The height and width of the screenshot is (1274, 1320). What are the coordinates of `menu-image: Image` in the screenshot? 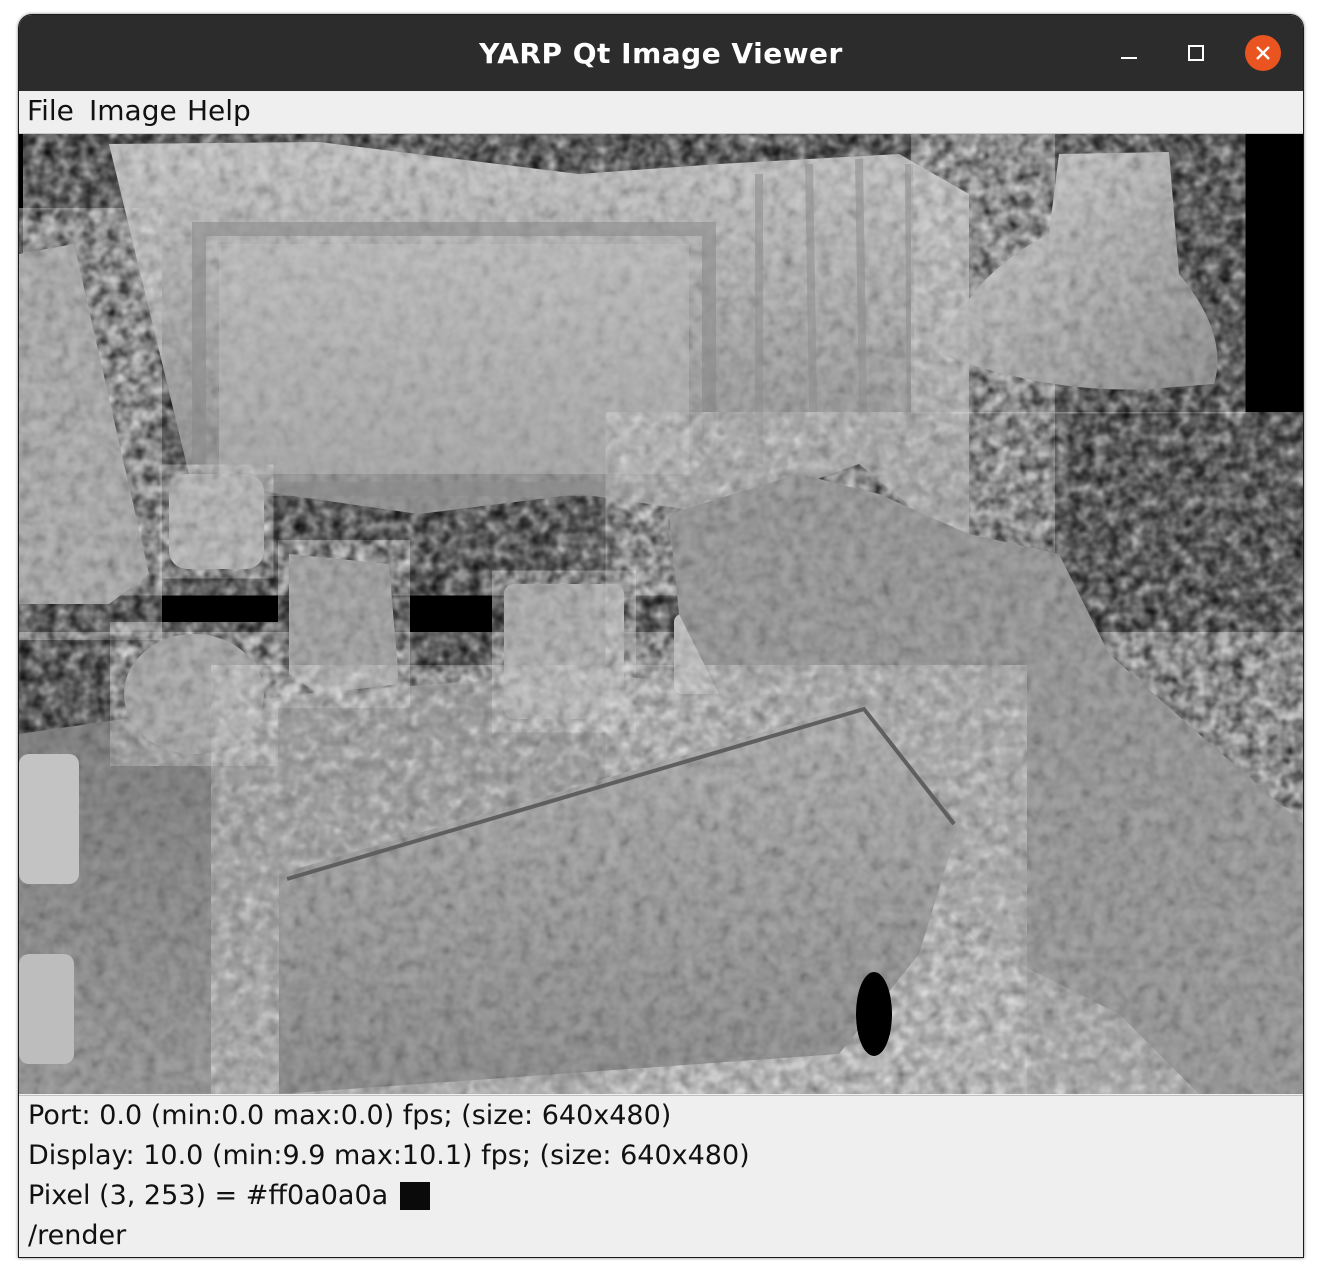 It's located at (133, 110).